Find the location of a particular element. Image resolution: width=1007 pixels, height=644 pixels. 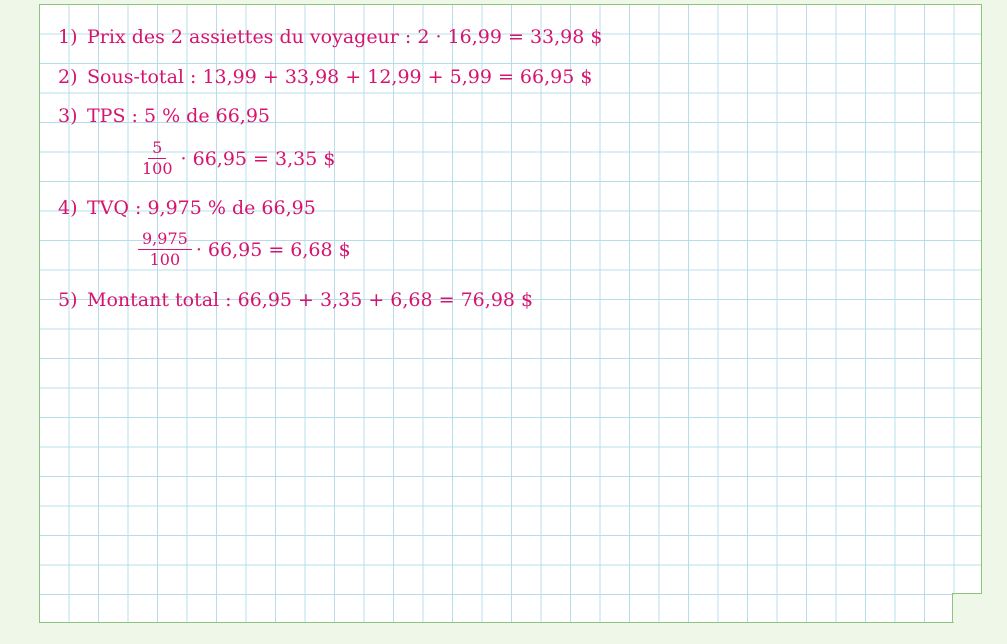

step-3: 3) TPS : 5 % de 66,95 is located at coordinates (164, 116).